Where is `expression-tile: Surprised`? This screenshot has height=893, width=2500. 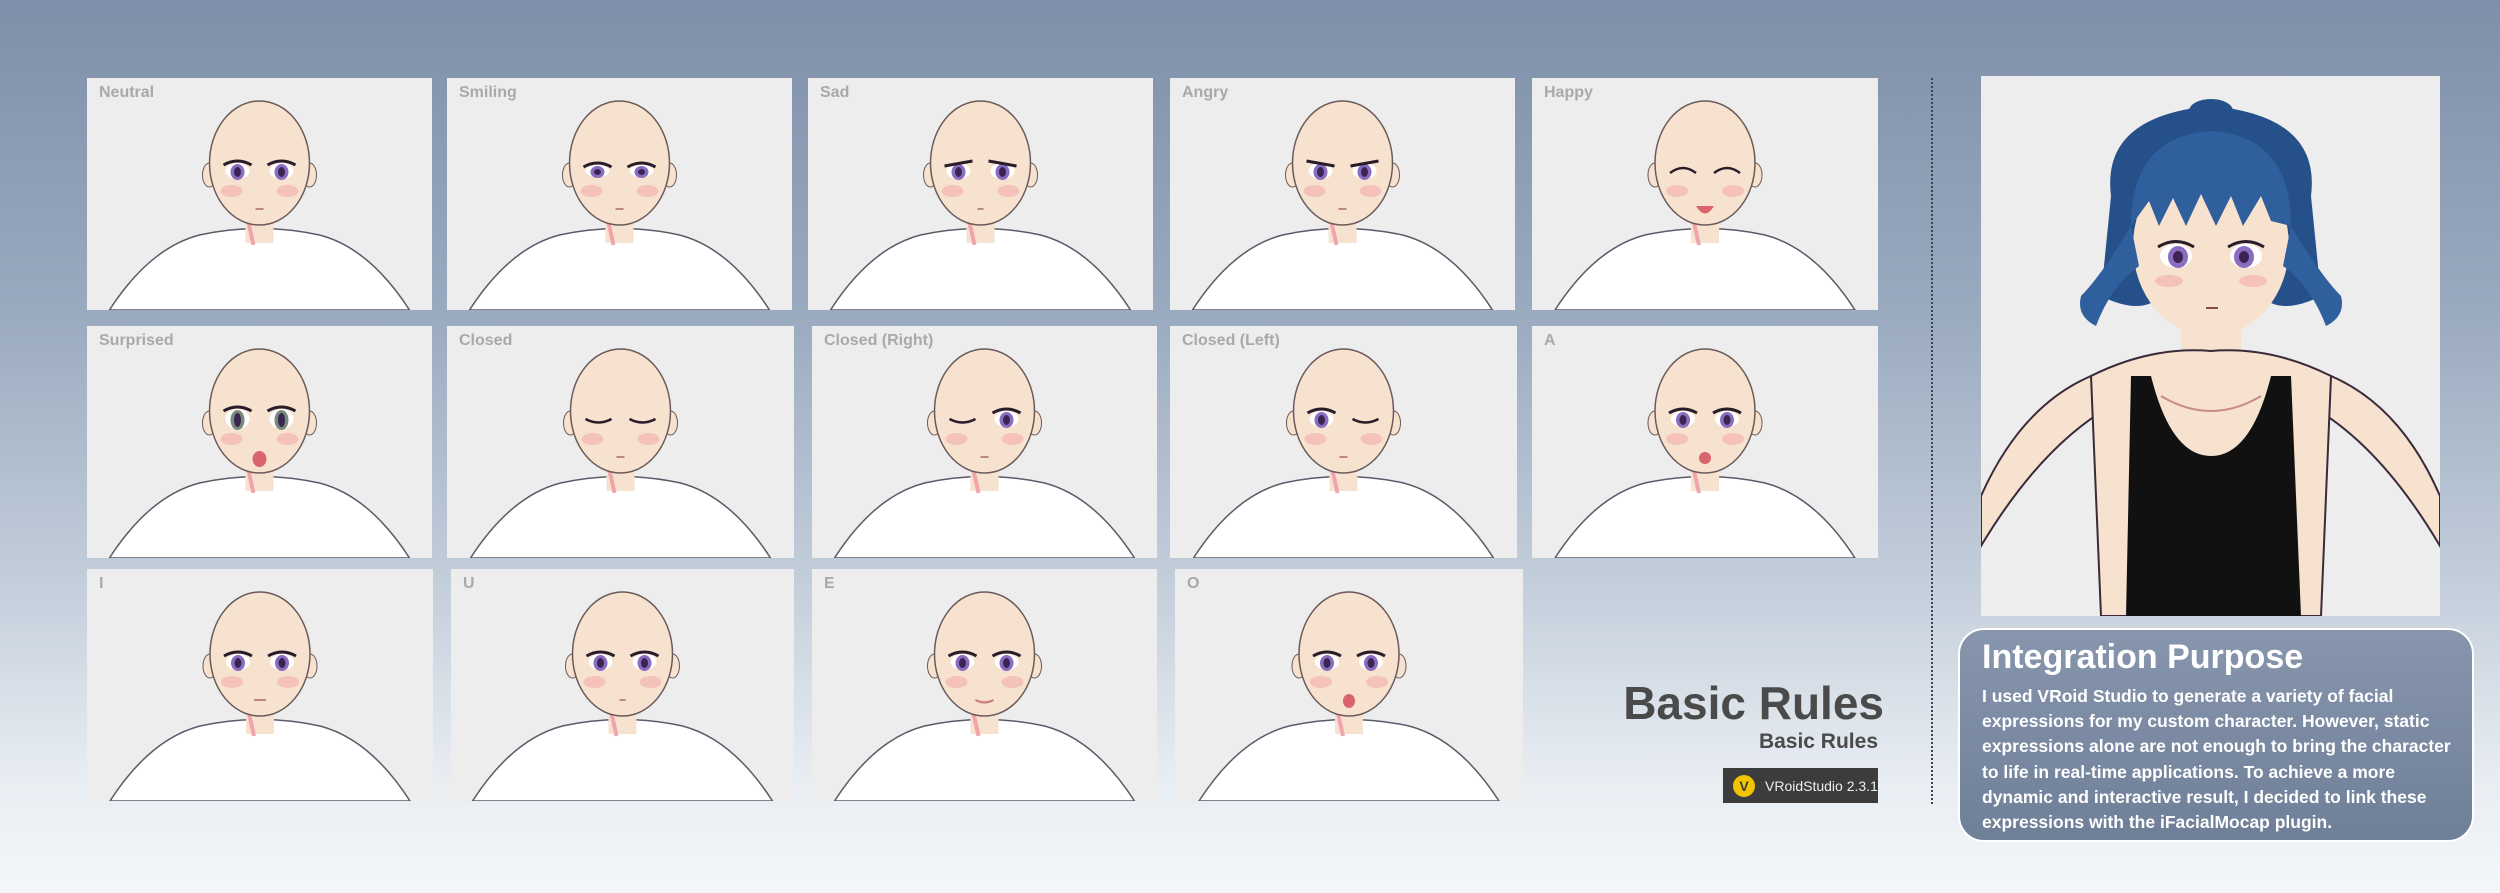 expression-tile: Surprised is located at coordinates (259, 442).